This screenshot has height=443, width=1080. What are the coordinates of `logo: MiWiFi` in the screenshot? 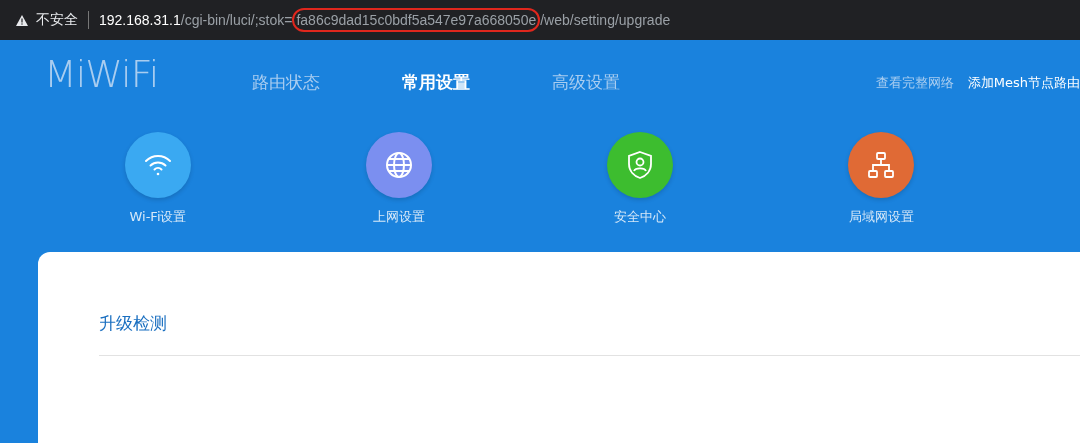 It's located at (128, 73).